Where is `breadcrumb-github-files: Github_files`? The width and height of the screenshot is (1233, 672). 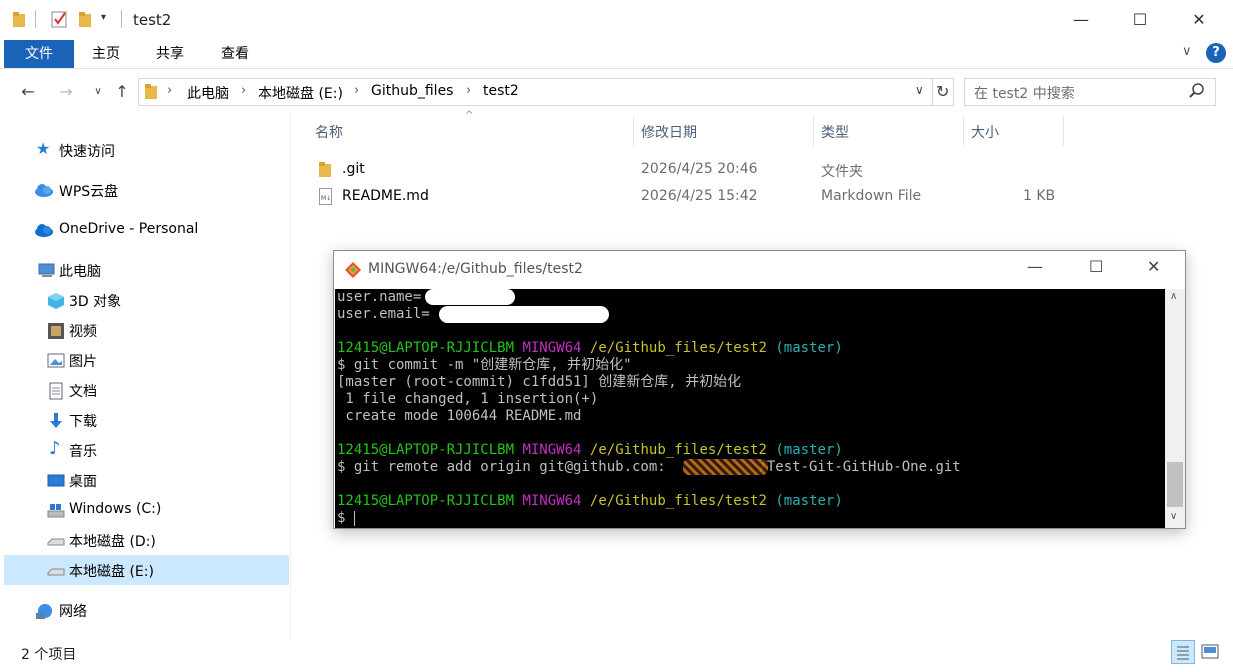
breadcrumb-github-files: Github_files is located at coordinates (412, 91).